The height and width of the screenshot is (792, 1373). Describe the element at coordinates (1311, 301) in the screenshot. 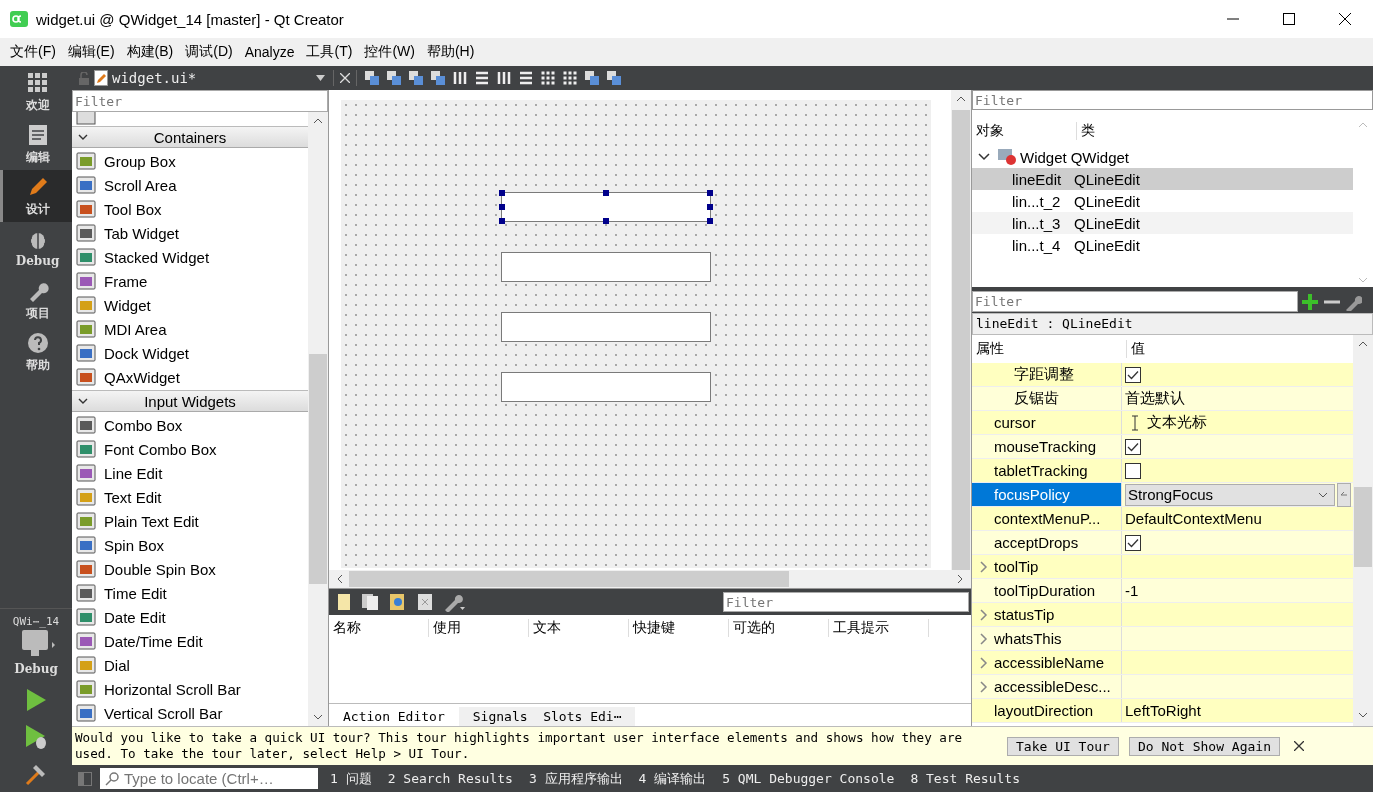

I see `plus-icon` at that location.